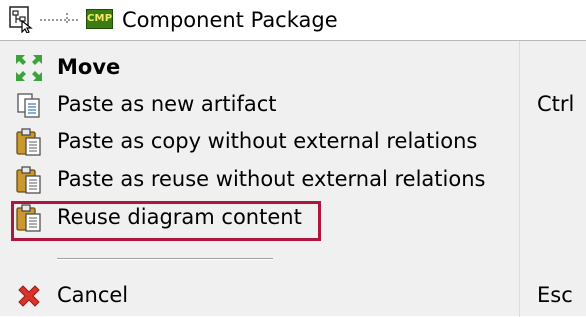 This screenshot has width=586, height=317. I want to click on diagram-root-icon, so click(21, 19).